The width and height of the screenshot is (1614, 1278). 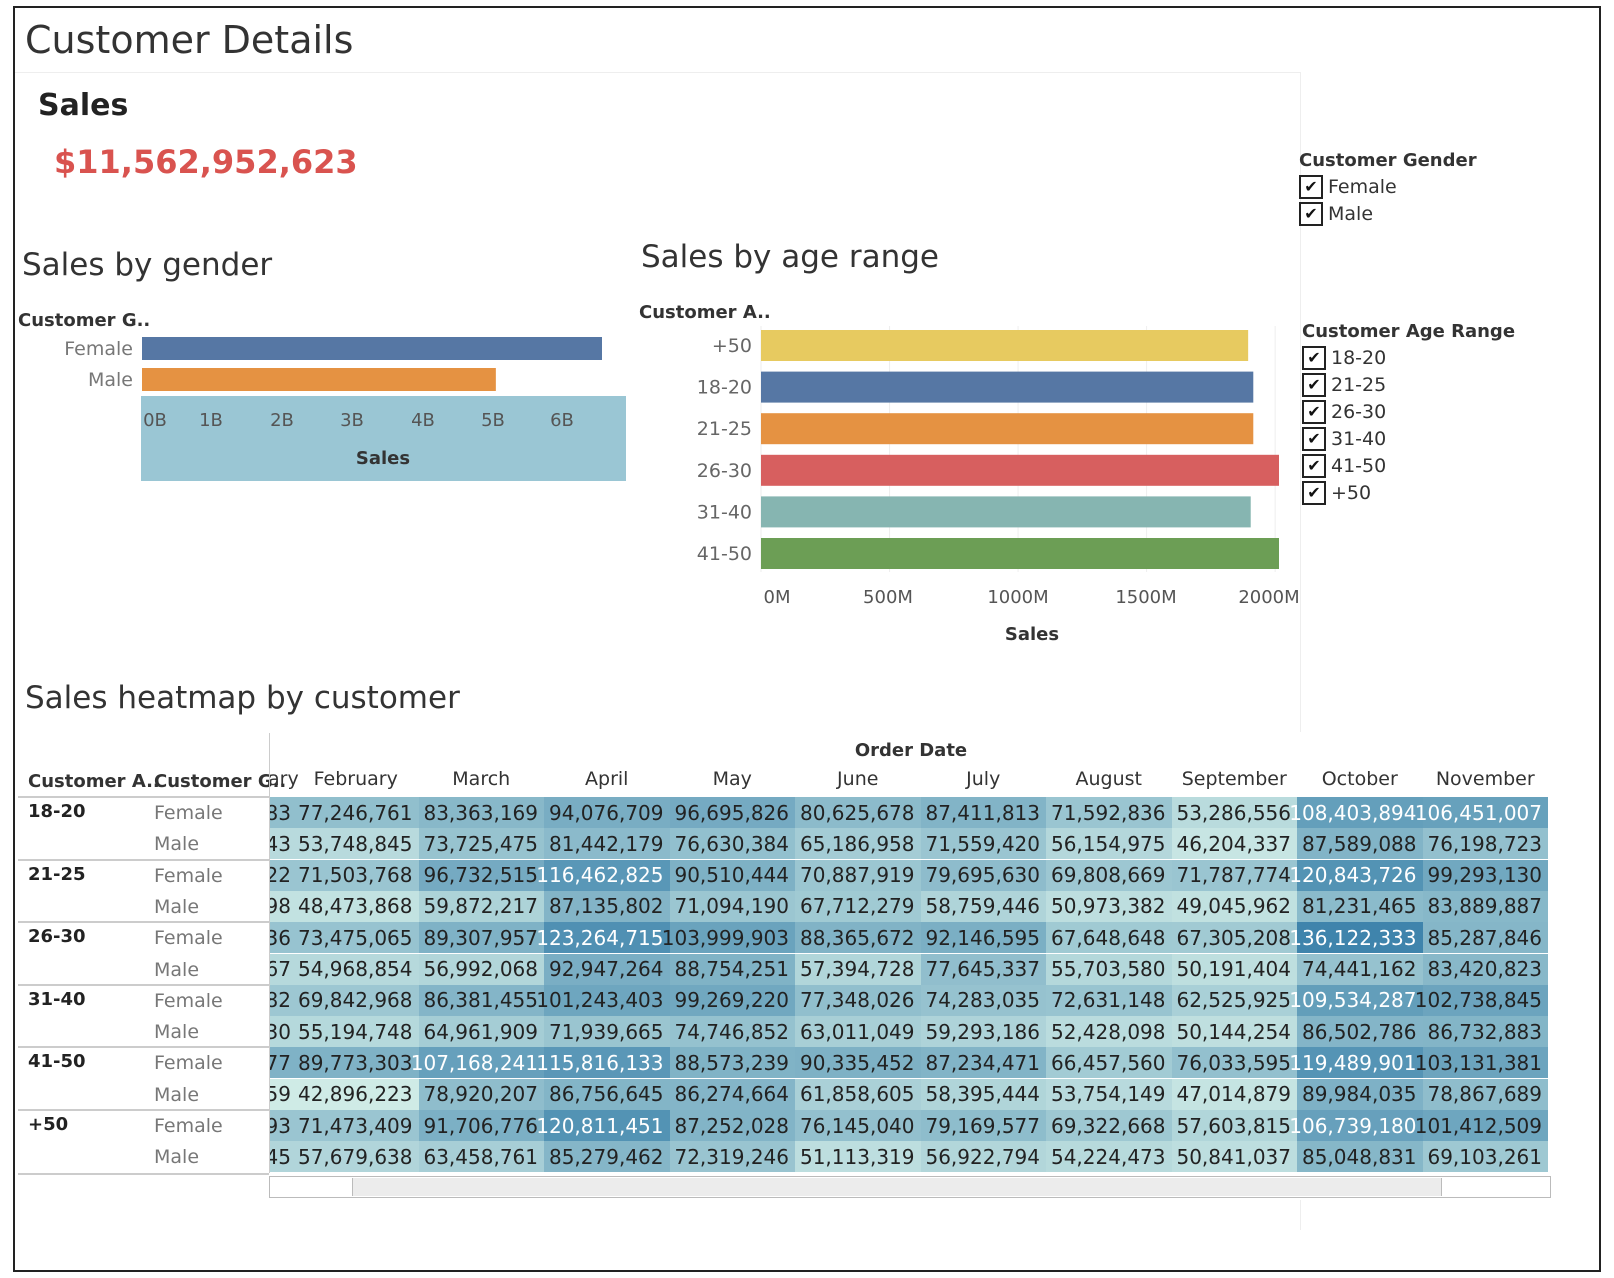 I want to click on heatmap-cell: 107,168,241, so click(x=477, y=1063).